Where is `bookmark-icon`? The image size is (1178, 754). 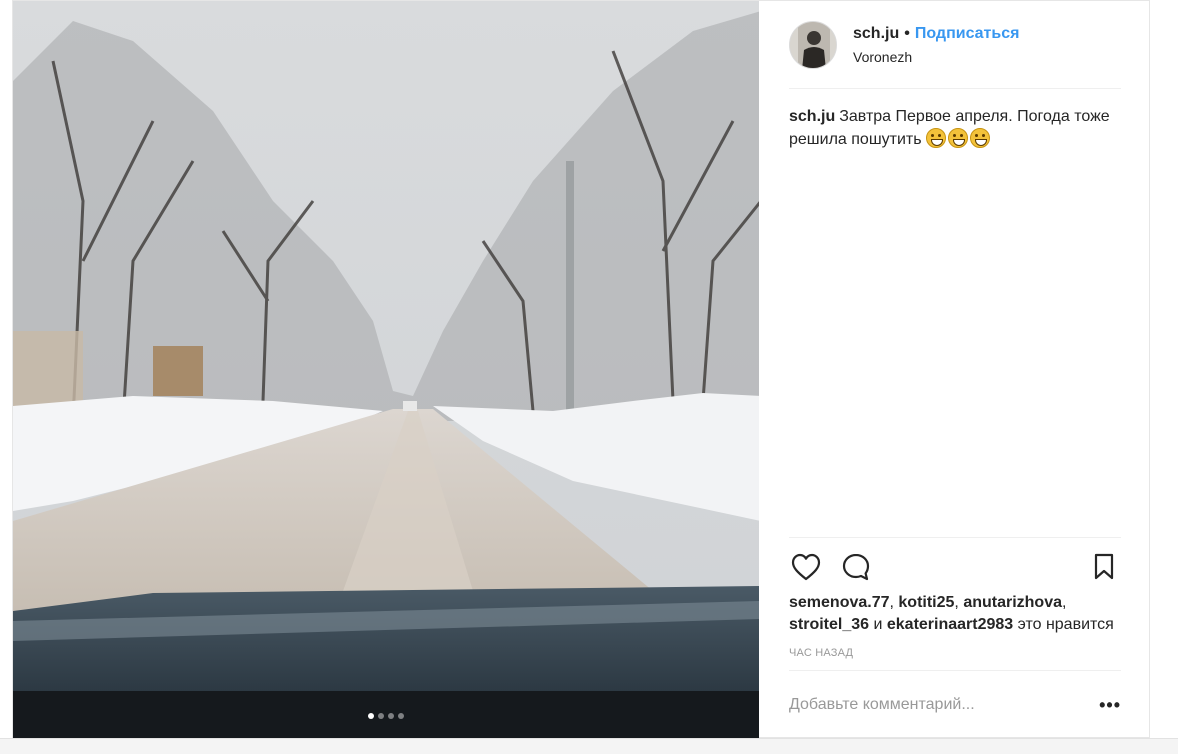
bookmark-icon is located at coordinates (1104, 566).